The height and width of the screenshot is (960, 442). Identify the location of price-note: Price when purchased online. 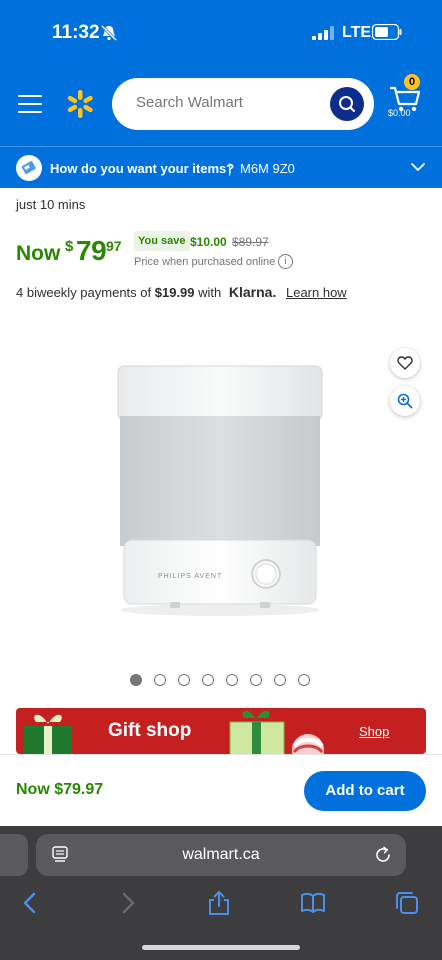
(205, 262).